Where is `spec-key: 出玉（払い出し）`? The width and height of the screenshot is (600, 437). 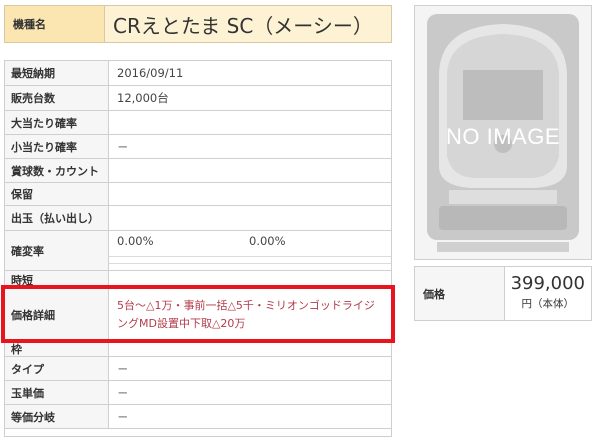
spec-key: 出玉（払い出し） is located at coordinates (57, 218).